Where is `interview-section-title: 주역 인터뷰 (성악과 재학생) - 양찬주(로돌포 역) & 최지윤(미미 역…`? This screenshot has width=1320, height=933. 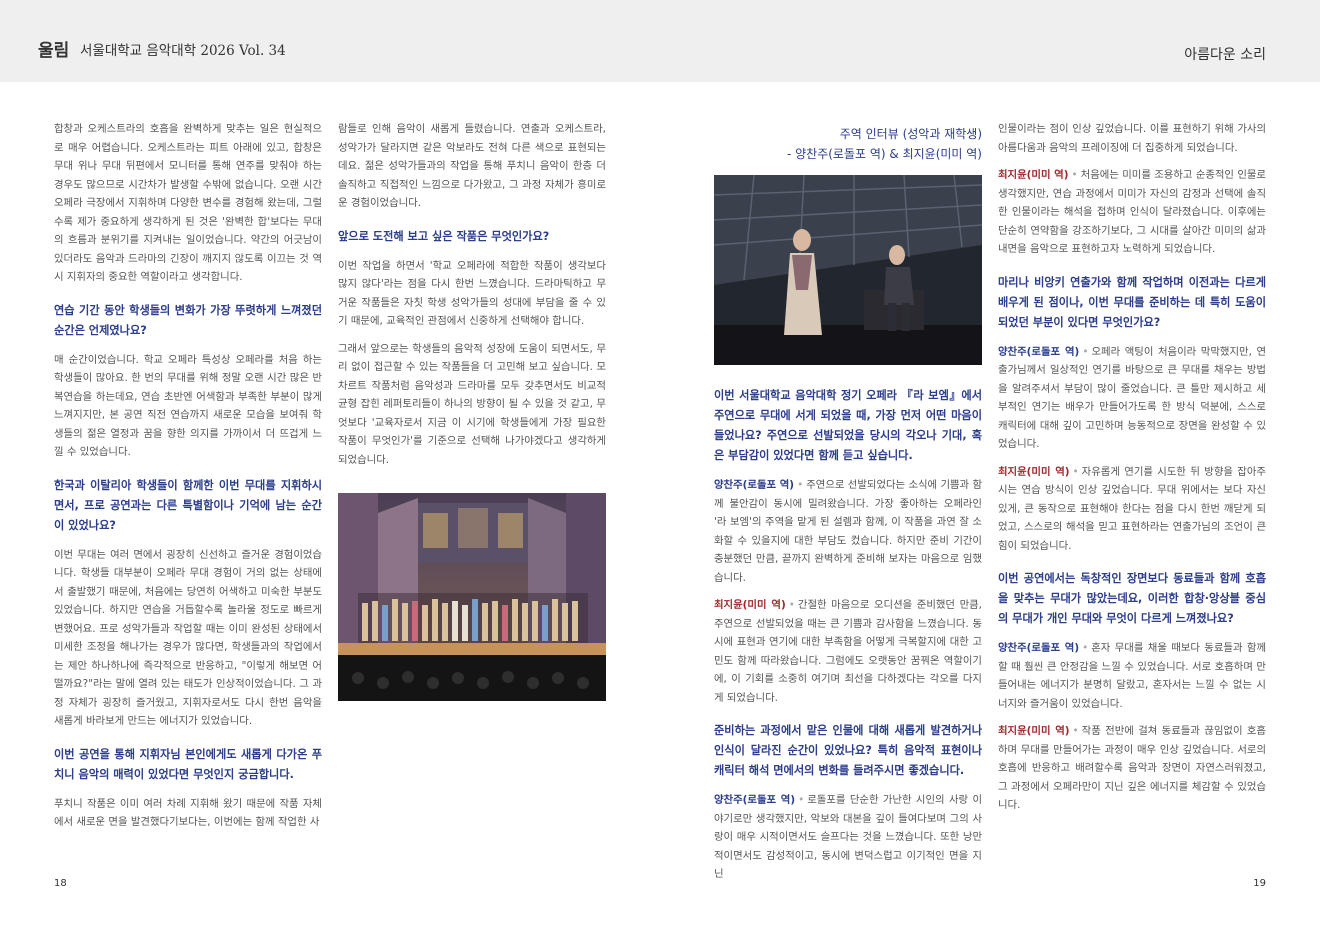 interview-section-title: 주역 인터뷰 (성악과 재학생) - 양찬주(로돌포 역) & 최지윤(미미 역… is located at coordinates (884, 144).